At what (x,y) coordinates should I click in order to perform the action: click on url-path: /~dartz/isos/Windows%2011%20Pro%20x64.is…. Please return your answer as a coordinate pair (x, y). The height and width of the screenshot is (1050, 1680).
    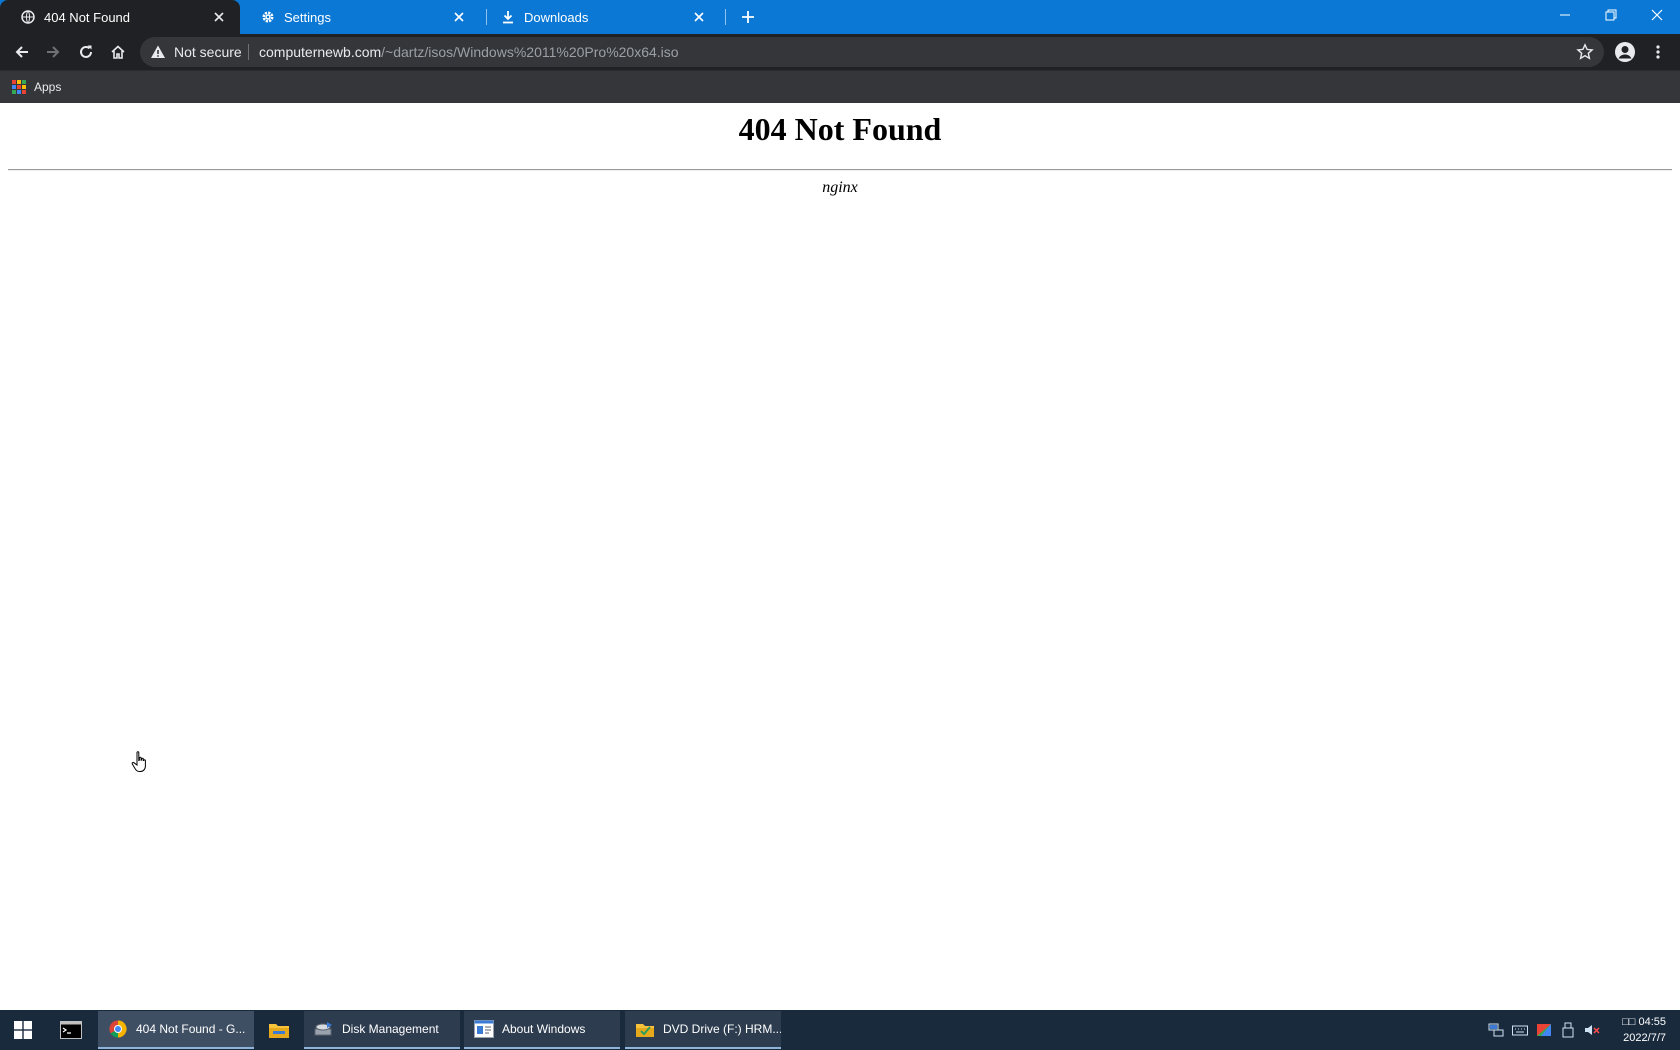
    Looking at the image, I should click on (530, 52).